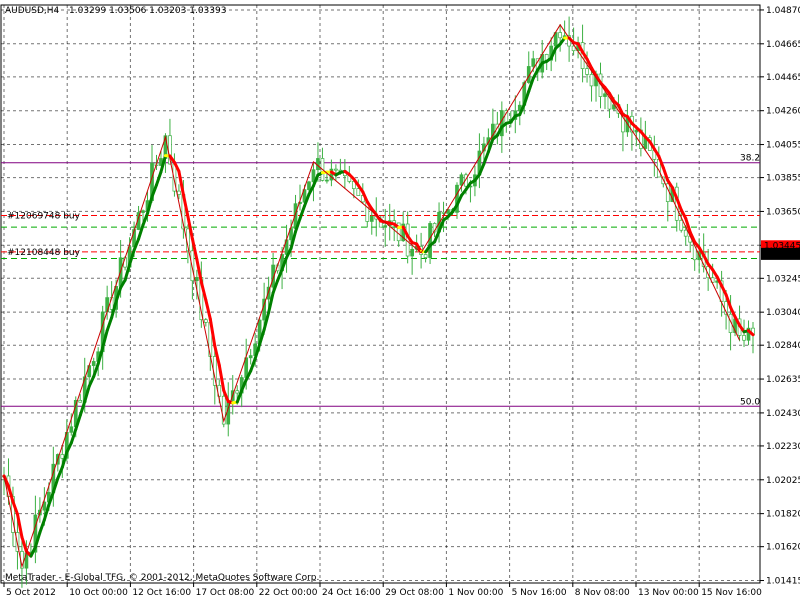 The image size is (800, 600). Describe the element at coordinates (783, 515) in the screenshot. I see `price-tick-label: 1.01820` at that location.